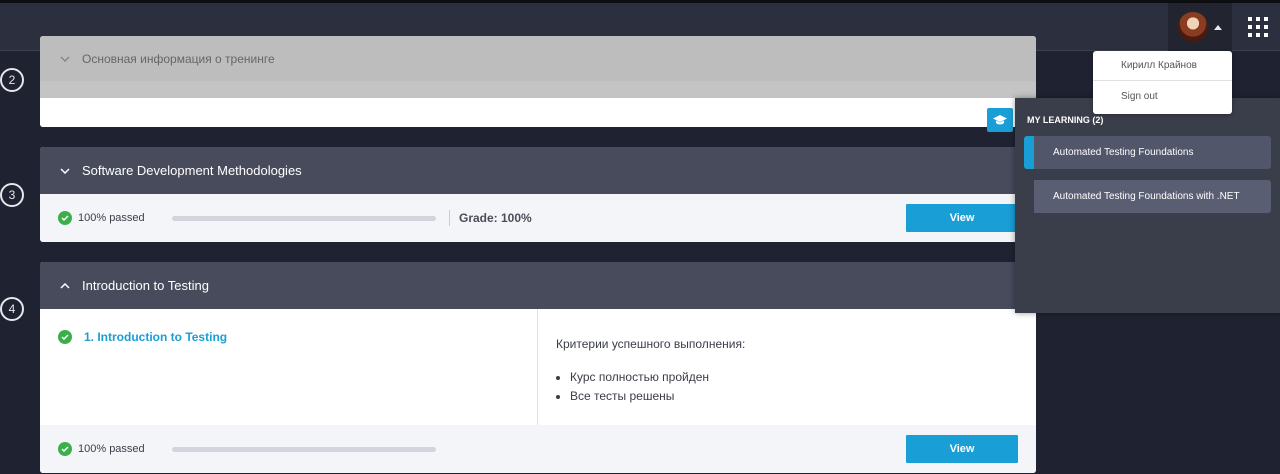 The height and width of the screenshot is (474, 1280). I want to click on step-number-3: 3, so click(12, 195).